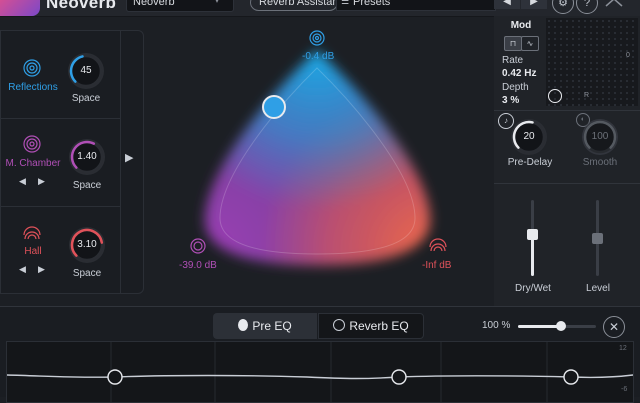 This screenshot has height=403, width=640. I want to click on top-db-label: -0.4 dB, so click(318, 56).